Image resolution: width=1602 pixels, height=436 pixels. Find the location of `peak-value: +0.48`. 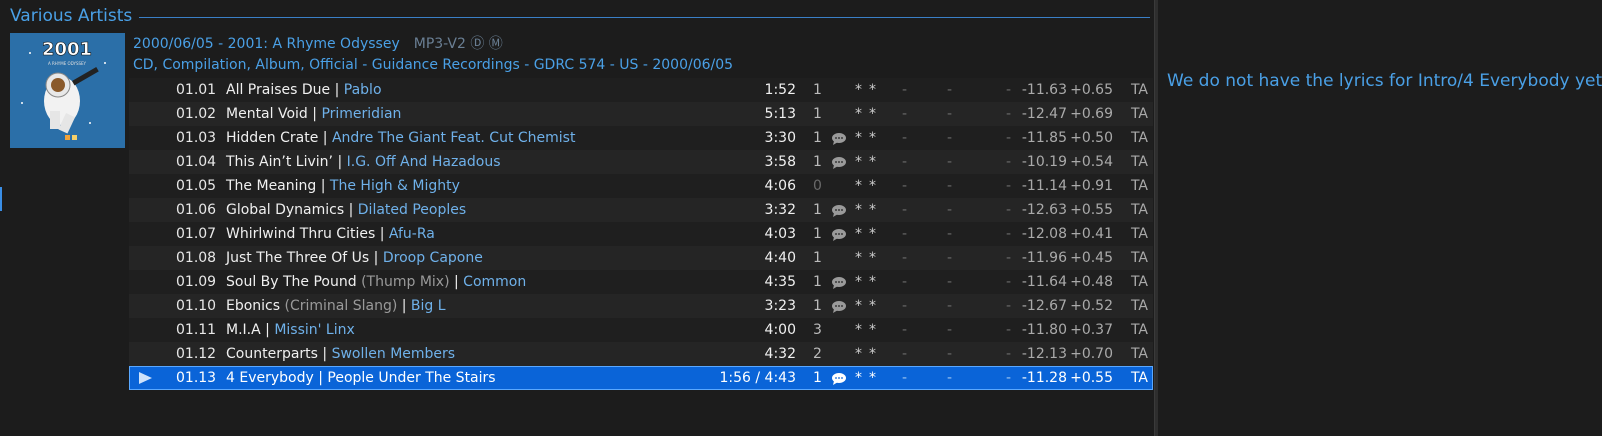

peak-value: +0.48 is located at coordinates (1091, 282).